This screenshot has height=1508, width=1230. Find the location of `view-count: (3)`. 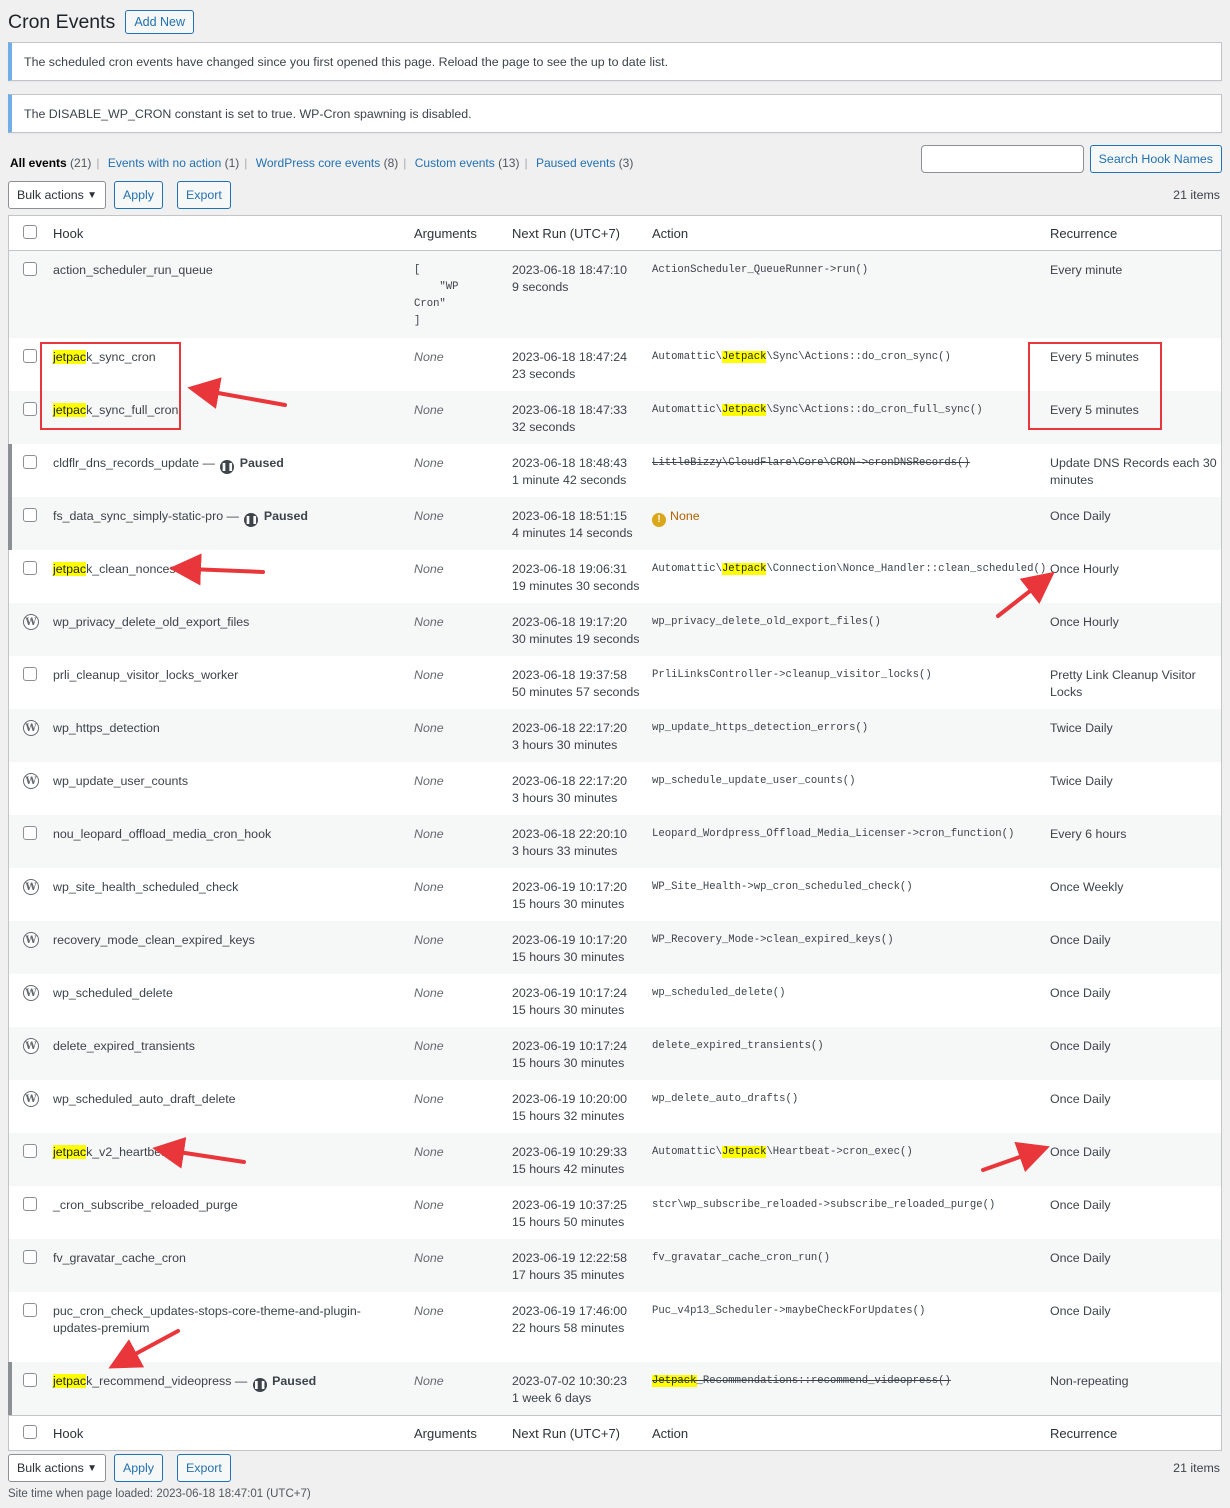

view-count: (3) is located at coordinates (626, 163).